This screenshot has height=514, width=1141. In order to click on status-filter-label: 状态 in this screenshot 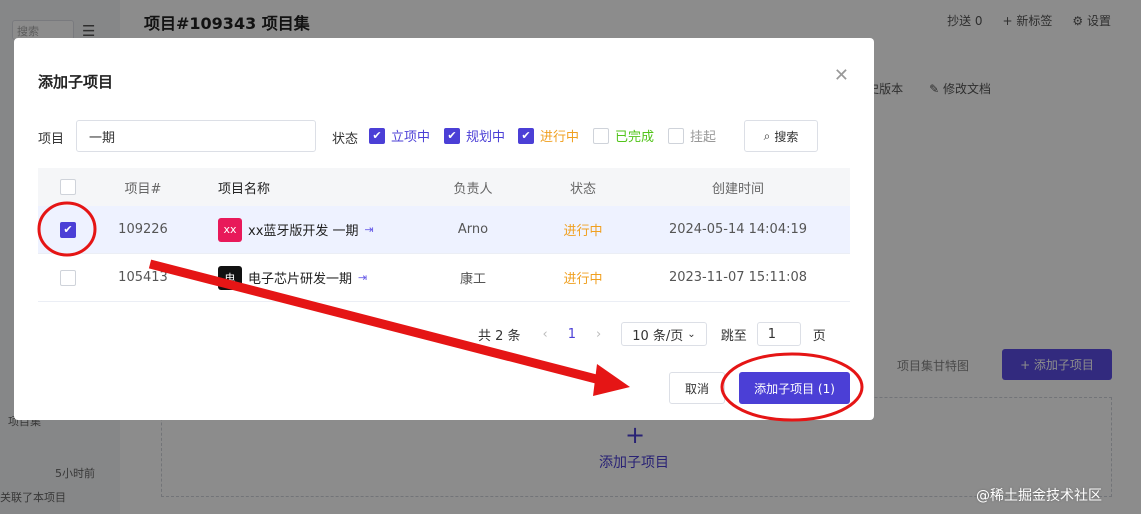, I will do `click(345, 139)`.